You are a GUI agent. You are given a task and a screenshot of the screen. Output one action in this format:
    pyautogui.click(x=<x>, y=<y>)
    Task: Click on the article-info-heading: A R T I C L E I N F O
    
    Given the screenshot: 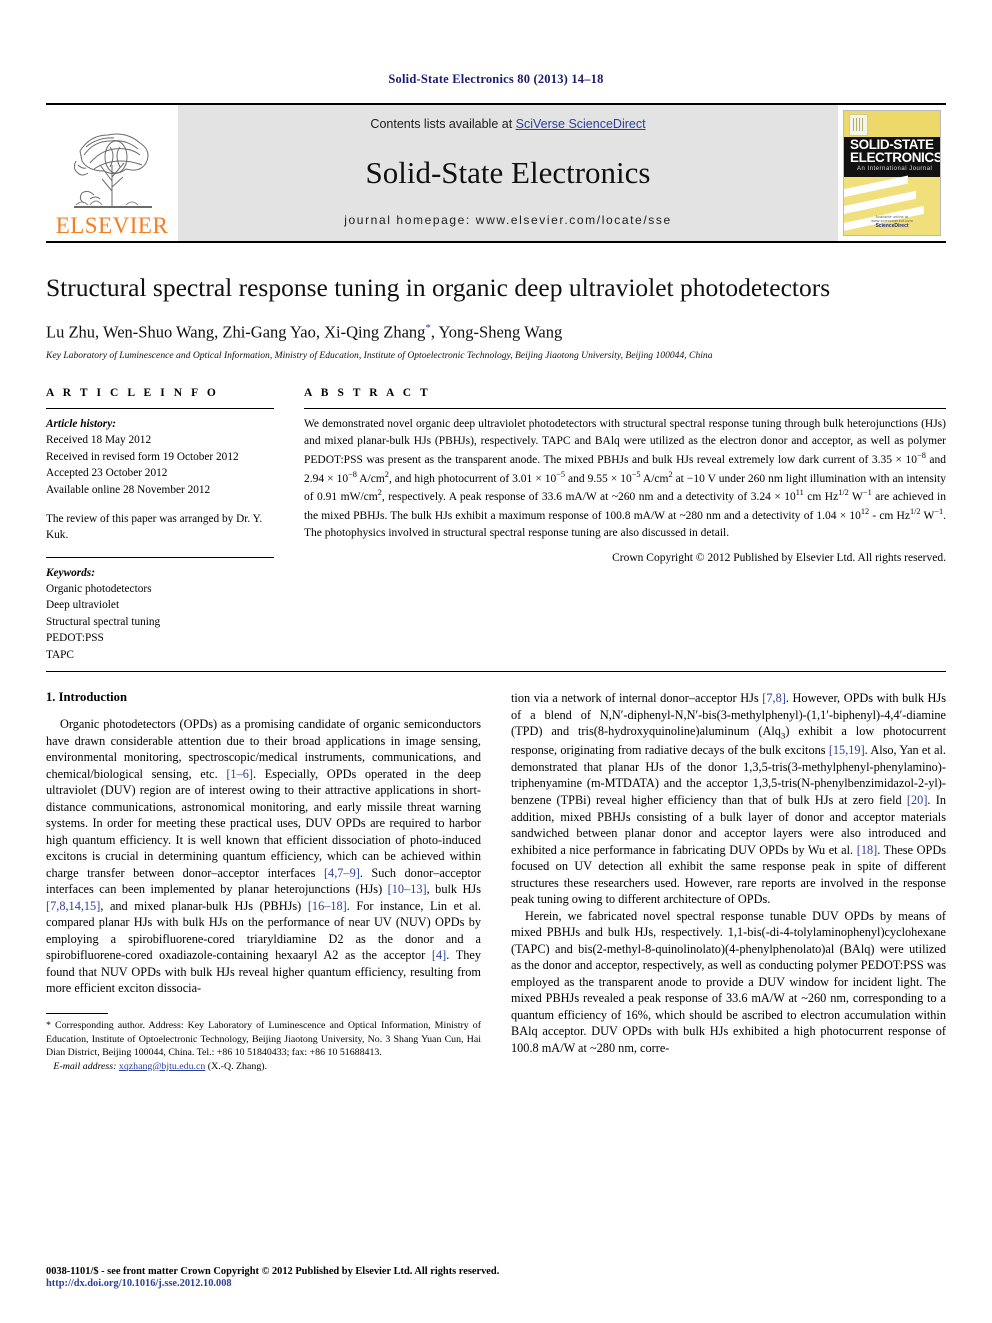 What is the action you would take?
    pyautogui.click(x=132, y=393)
    